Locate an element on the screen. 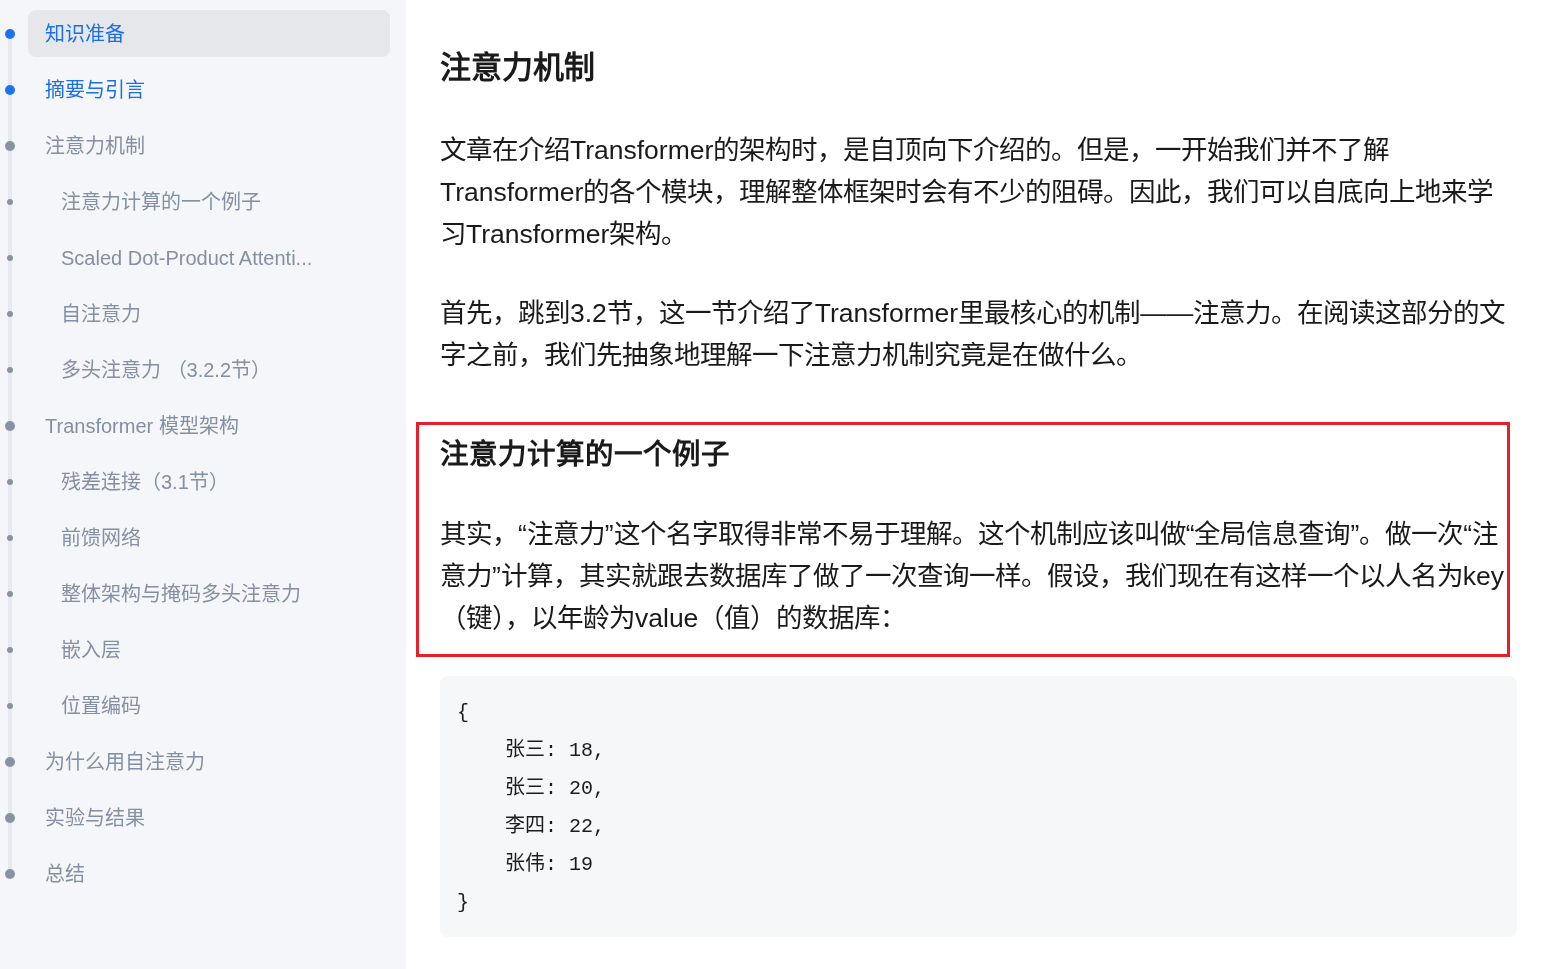  code-line: { is located at coordinates (463, 713).